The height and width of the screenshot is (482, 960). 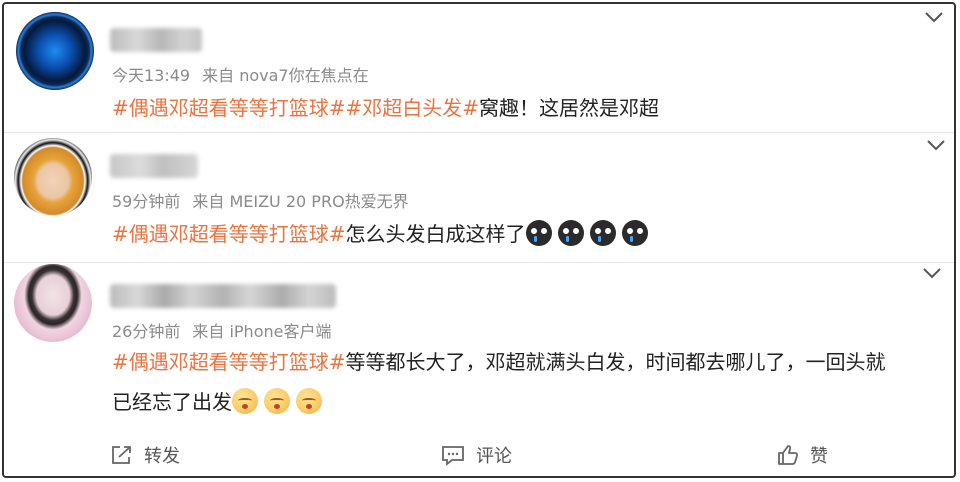 I want to click on comment-line: #偶遇邓超看等等打篮球#等等都长大了，邓超就满头白发，时间都去哪儿了，一回头就, so click(x=527, y=362).